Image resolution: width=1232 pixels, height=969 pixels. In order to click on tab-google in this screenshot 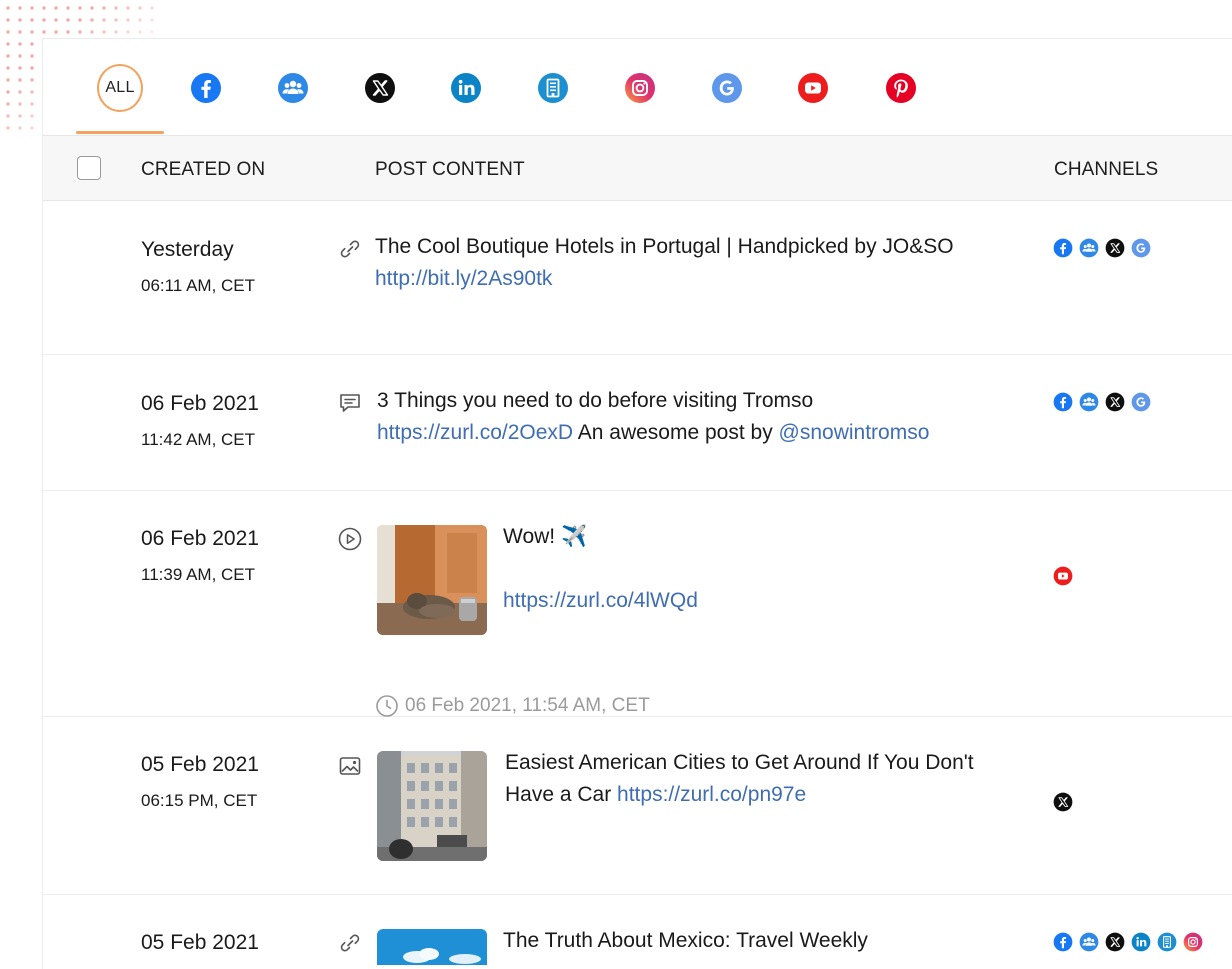, I will do `click(727, 88)`.